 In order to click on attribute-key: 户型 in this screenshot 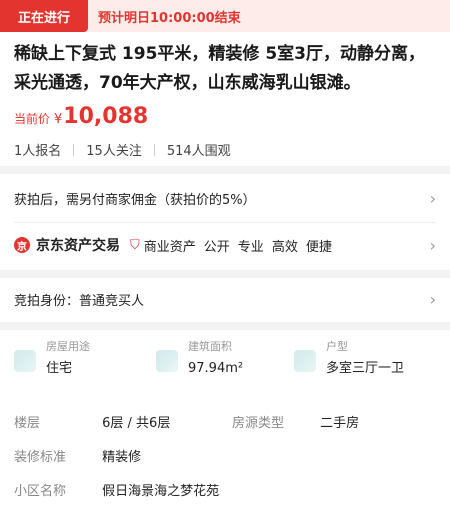, I will do `click(337, 346)`.